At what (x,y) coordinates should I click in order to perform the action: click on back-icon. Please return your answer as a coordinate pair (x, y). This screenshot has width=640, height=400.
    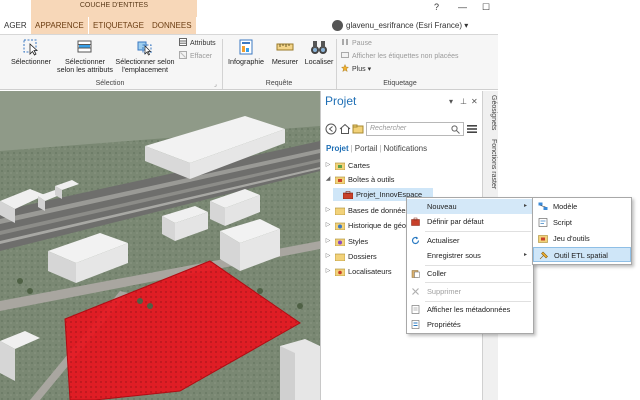
    Looking at the image, I should click on (331, 129).